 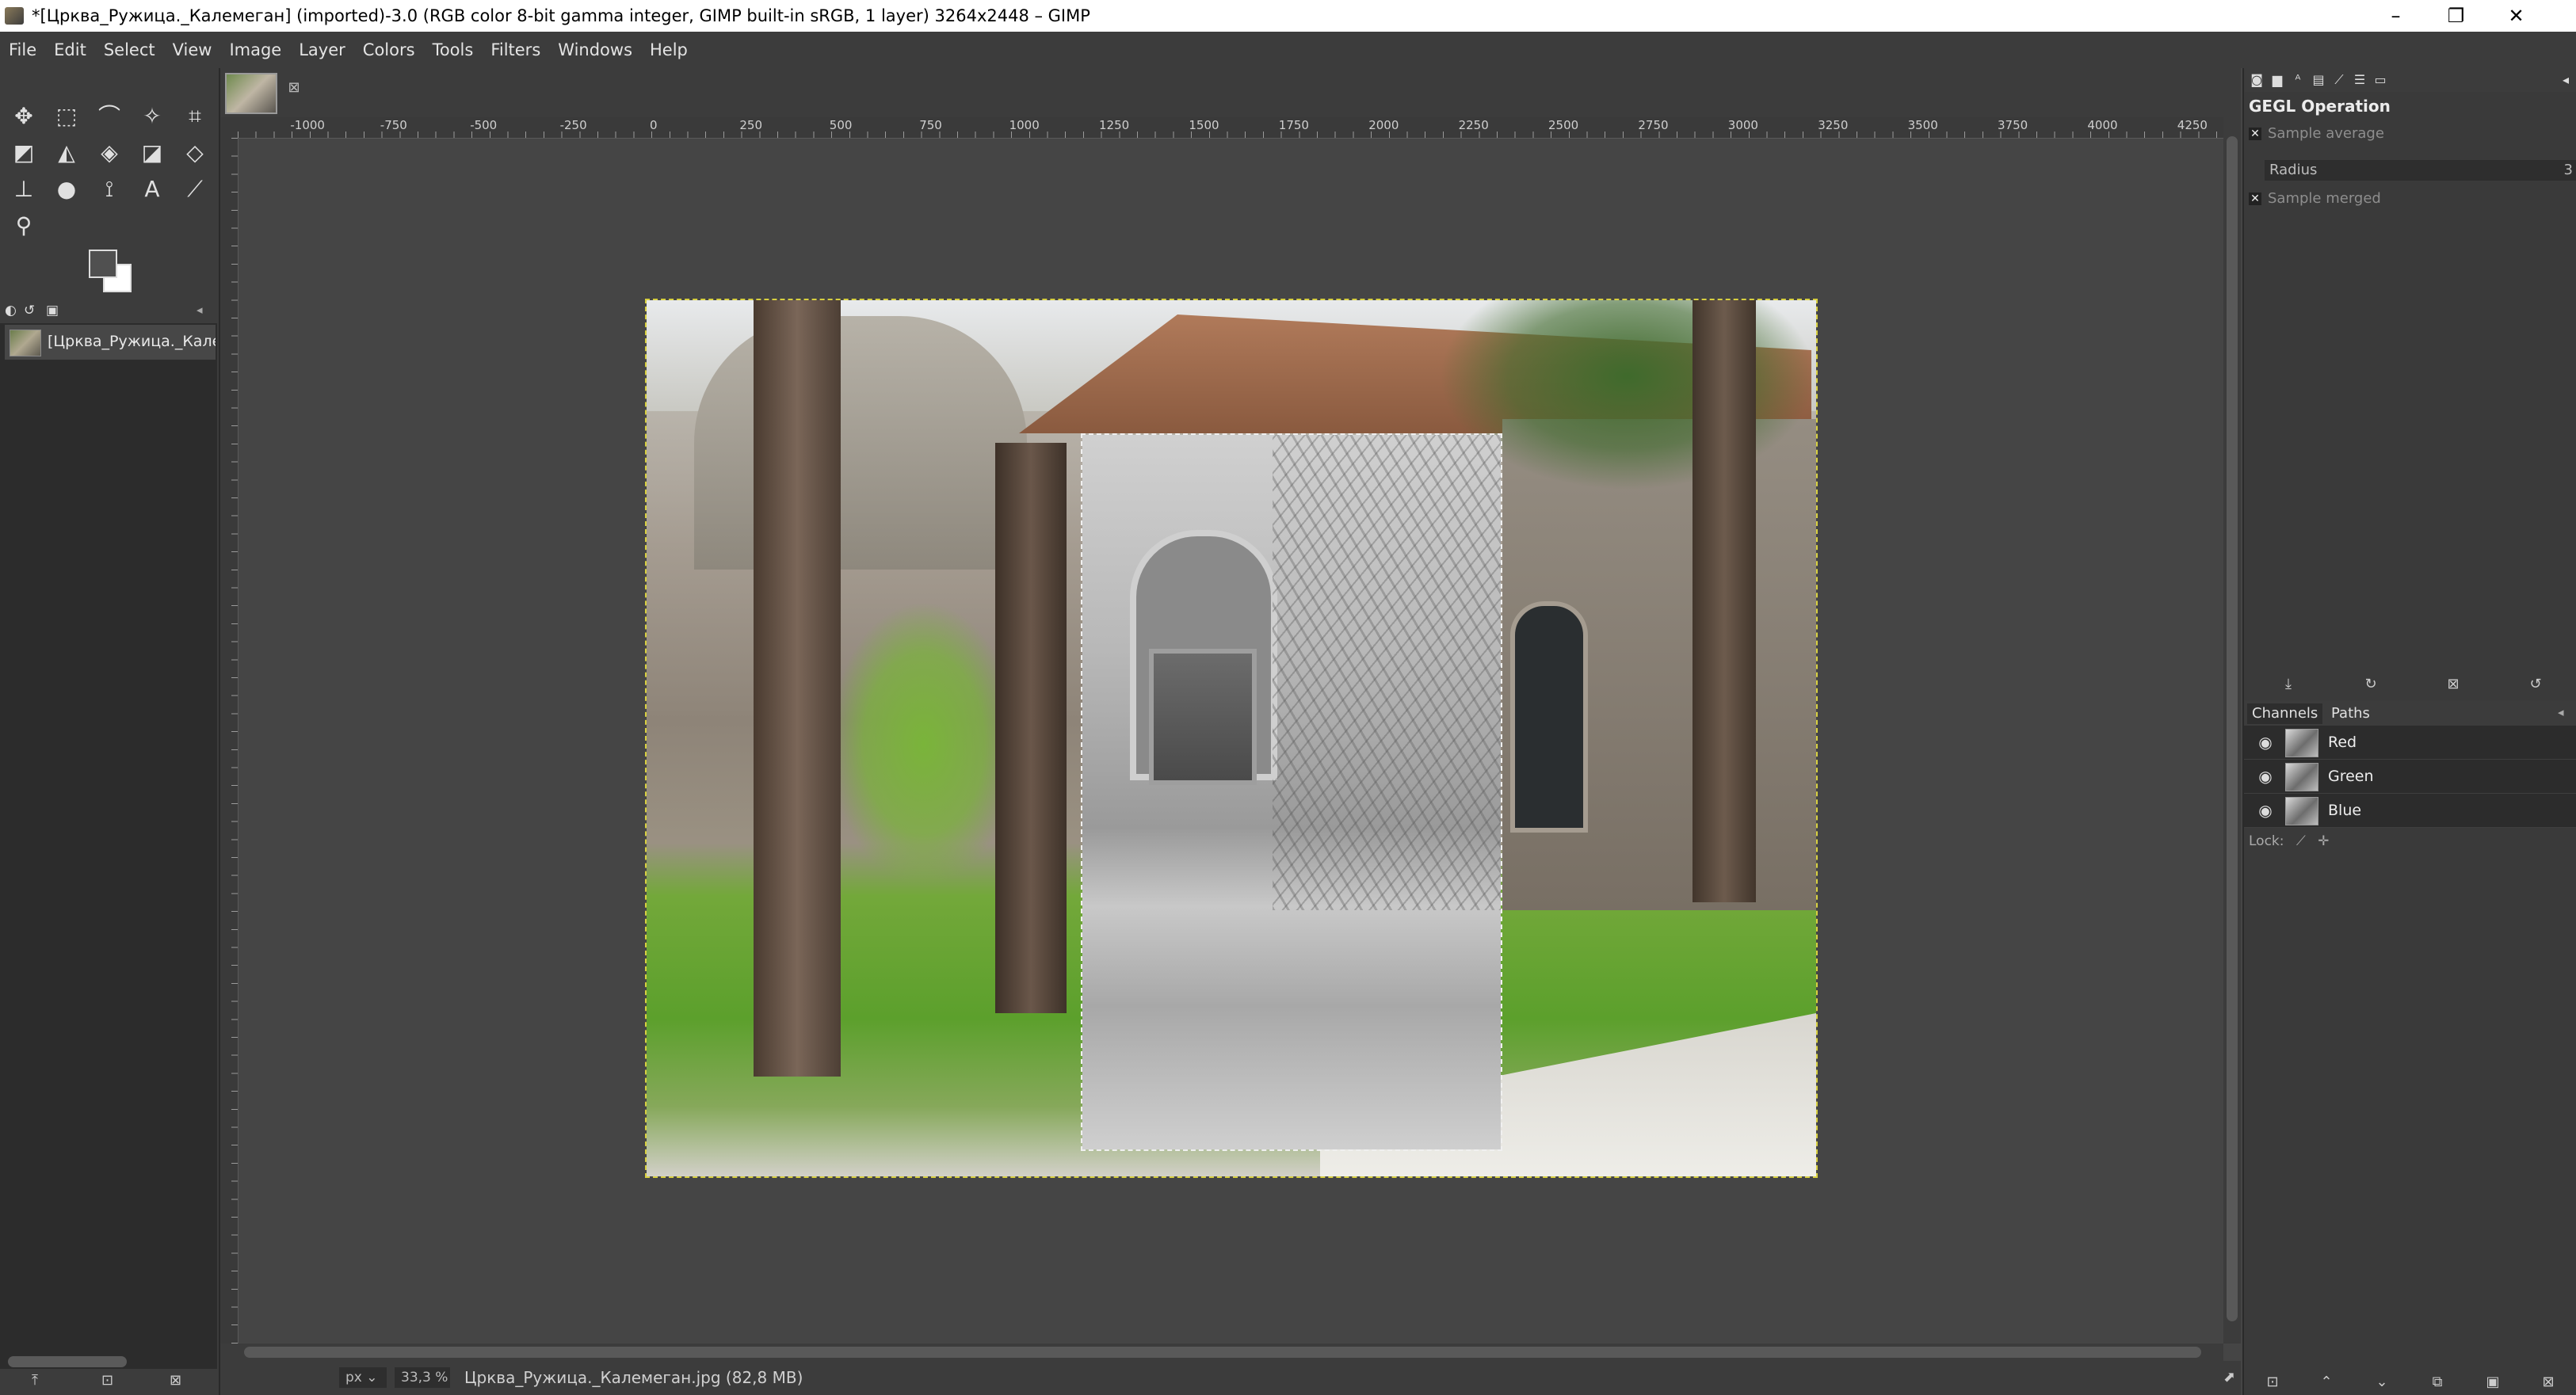 What do you see at coordinates (2493, 1382) in the screenshot?
I see `channel-to-selection-icon: ▣` at bounding box center [2493, 1382].